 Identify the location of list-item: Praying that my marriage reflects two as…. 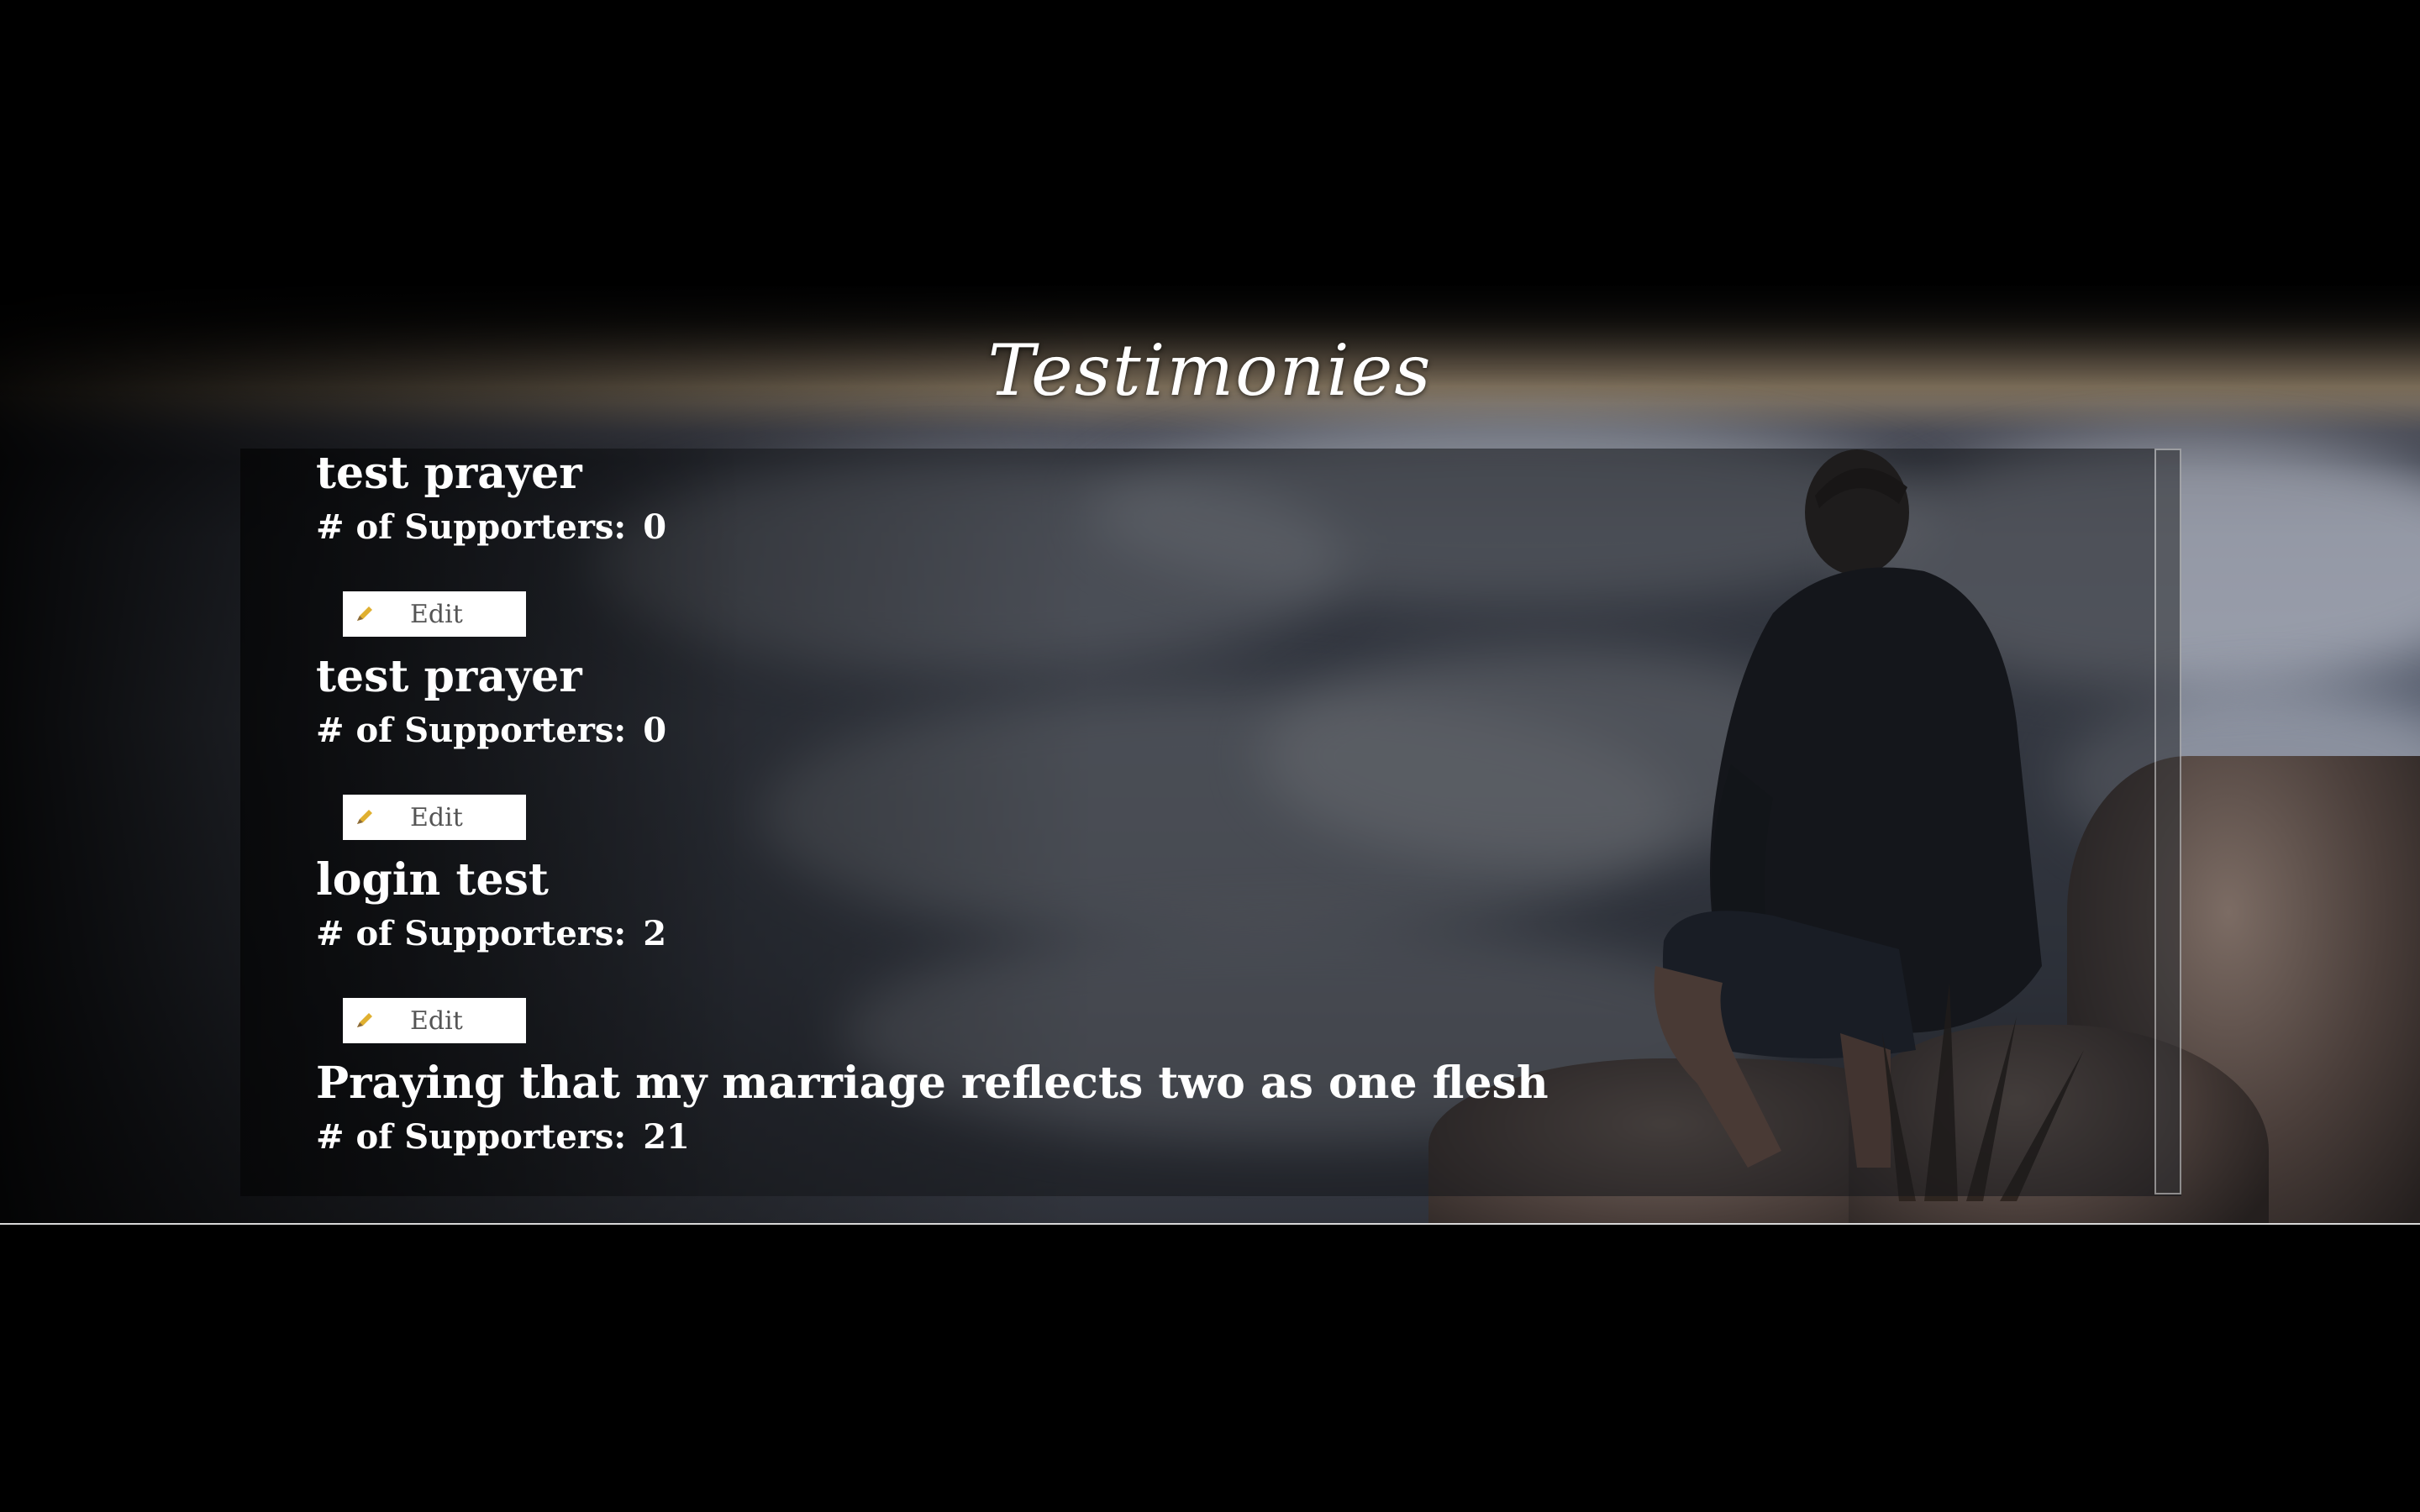
(932, 1109).